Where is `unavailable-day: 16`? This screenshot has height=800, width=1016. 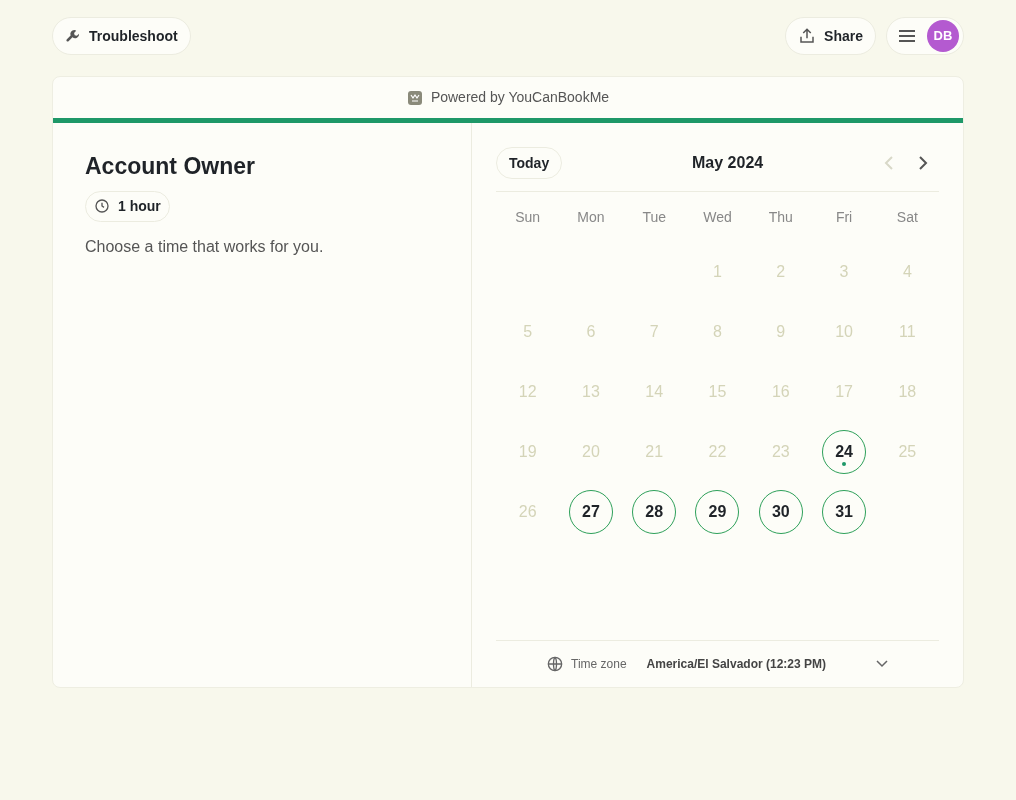
unavailable-day: 16 is located at coordinates (780, 392).